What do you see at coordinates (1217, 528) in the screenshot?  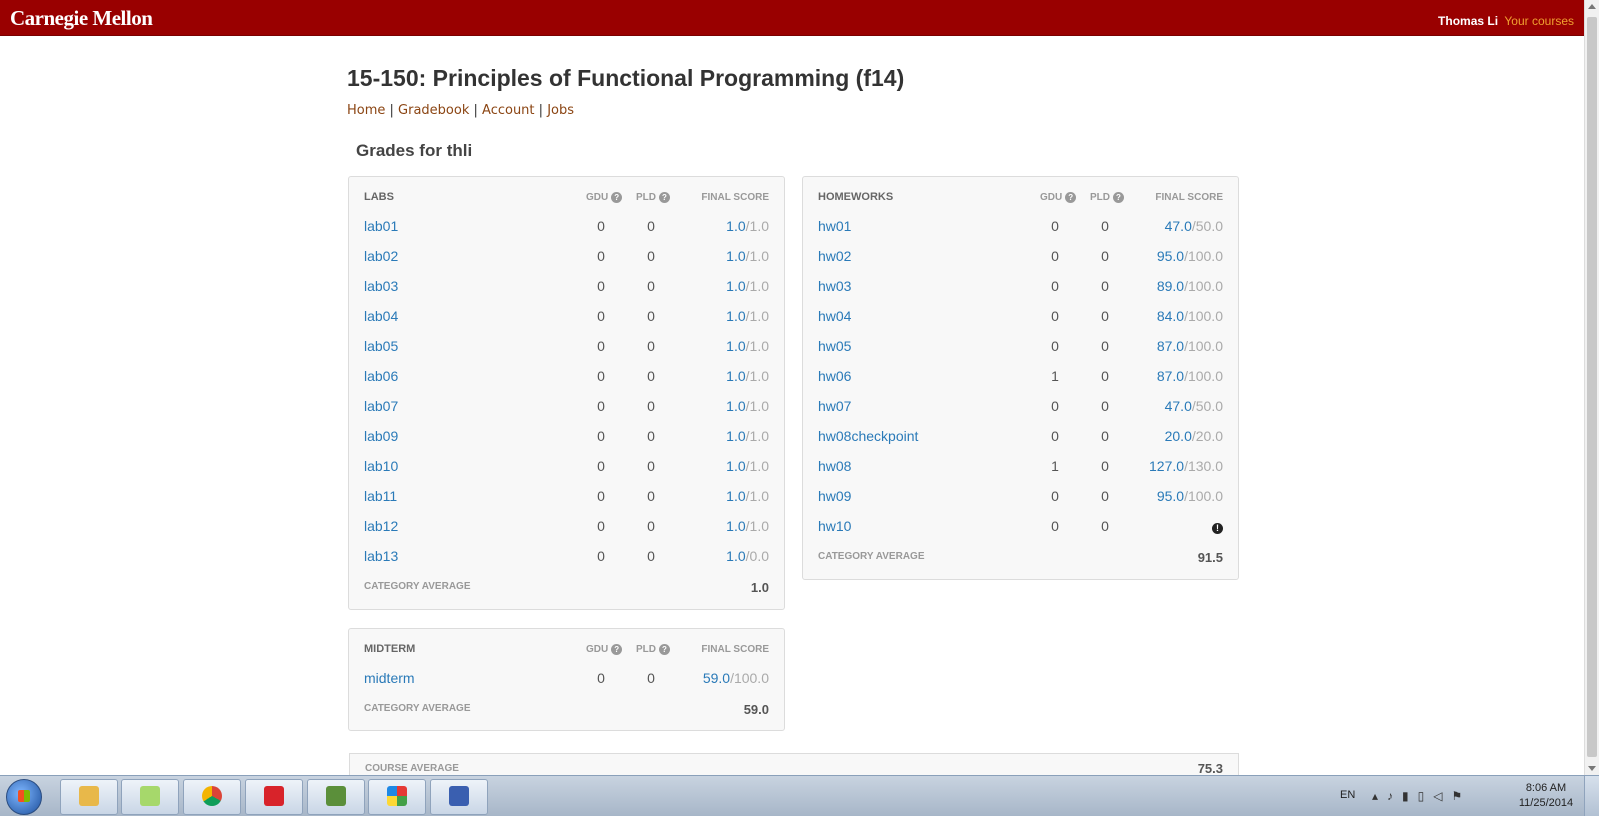 I see `pending-grade-icon: !` at bounding box center [1217, 528].